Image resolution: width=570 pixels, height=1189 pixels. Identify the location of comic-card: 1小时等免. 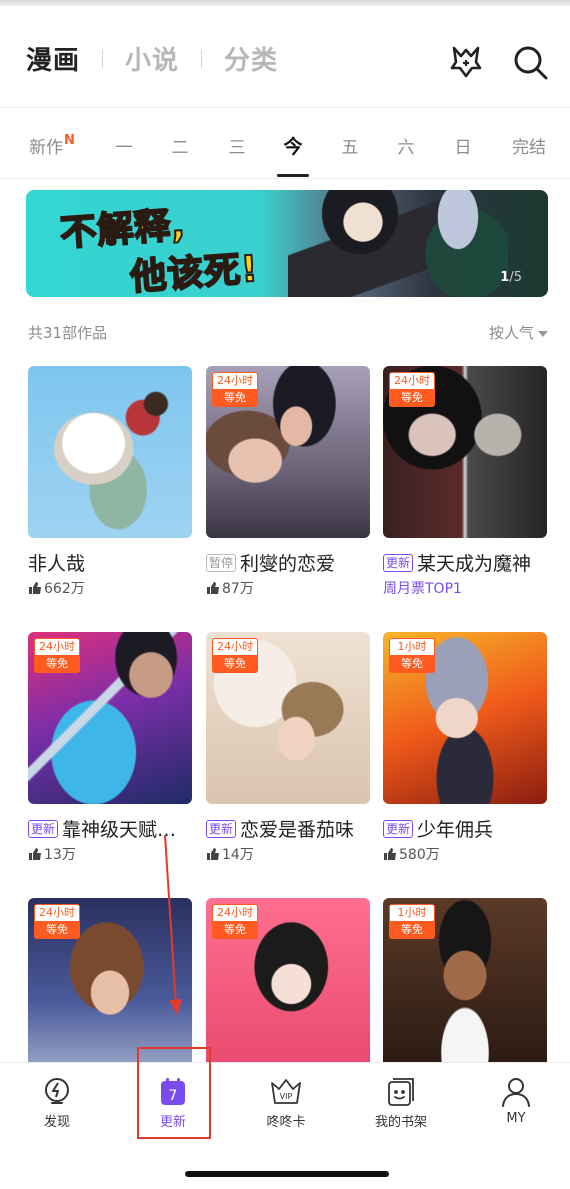
(465, 984).